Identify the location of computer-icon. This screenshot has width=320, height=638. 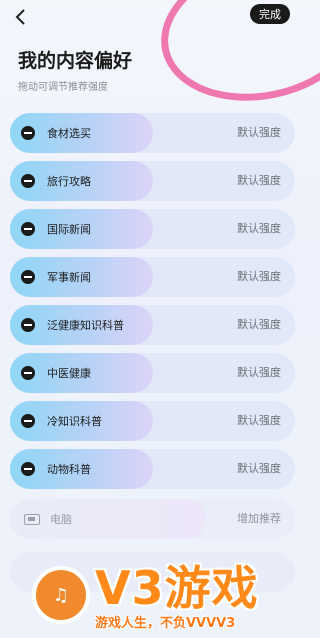
(32, 519).